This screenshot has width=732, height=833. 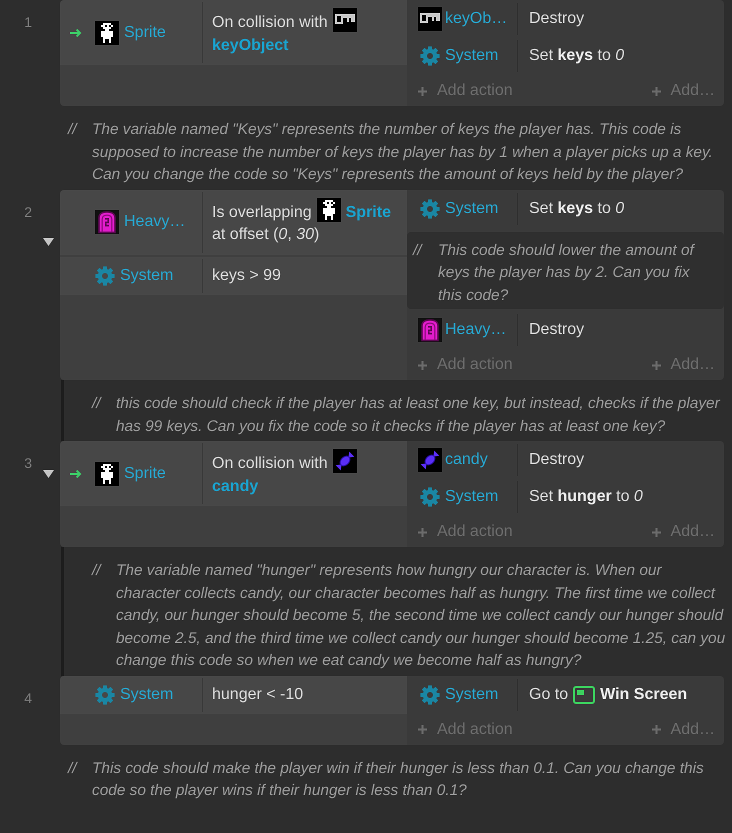 What do you see at coordinates (398, 779) in the screenshot?
I see `comment-text: This code should make the player win if their hunger is less than 0.1. Can you change this code so the player wins if their hunger is less than 0.1?` at bounding box center [398, 779].